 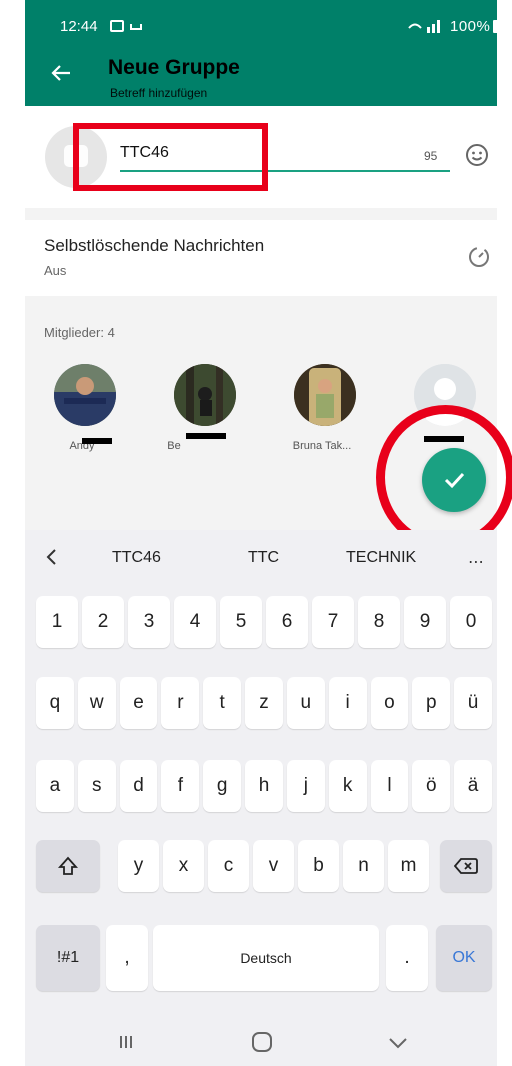 I want to click on key-p: p, so click(x=431, y=703).